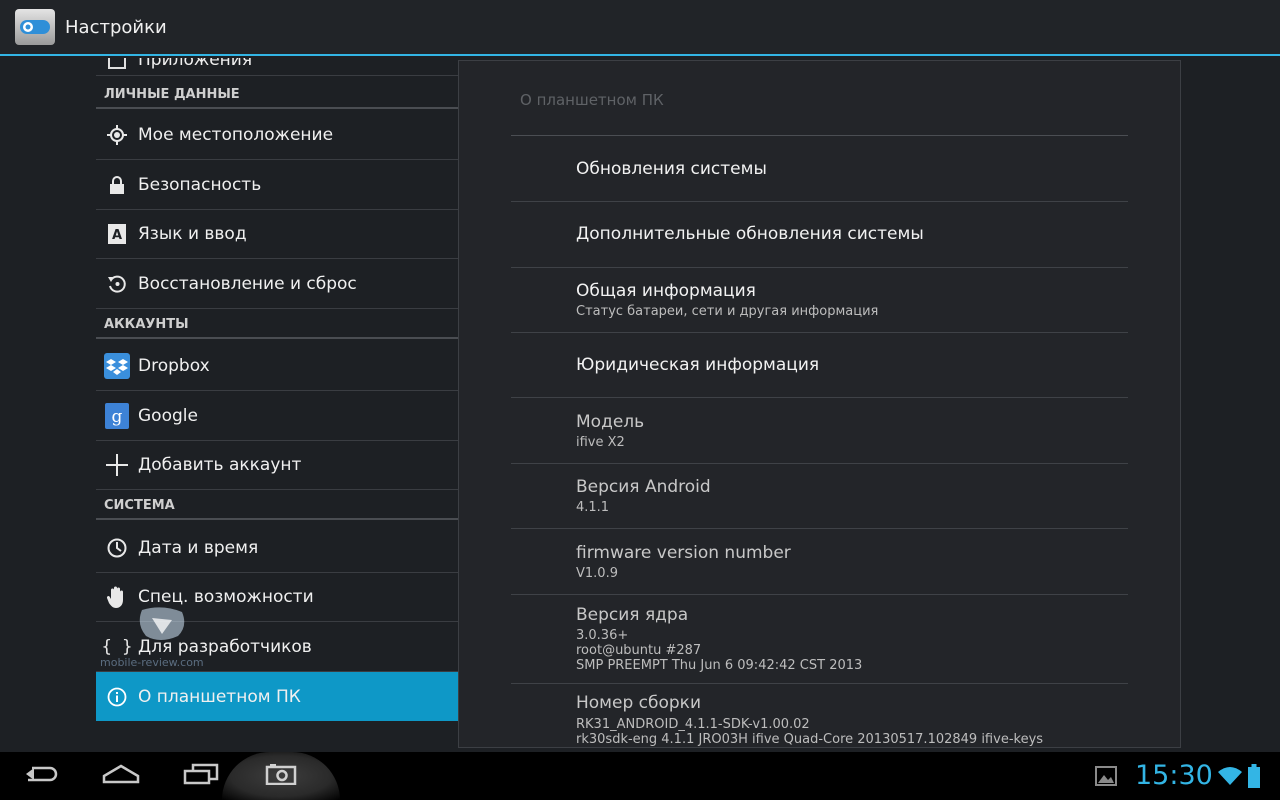 The height and width of the screenshot is (800, 1280). What do you see at coordinates (236, 135) in the screenshot?
I see `sidebar-item-label: Мое местоположение` at bounding box center [236, 135].